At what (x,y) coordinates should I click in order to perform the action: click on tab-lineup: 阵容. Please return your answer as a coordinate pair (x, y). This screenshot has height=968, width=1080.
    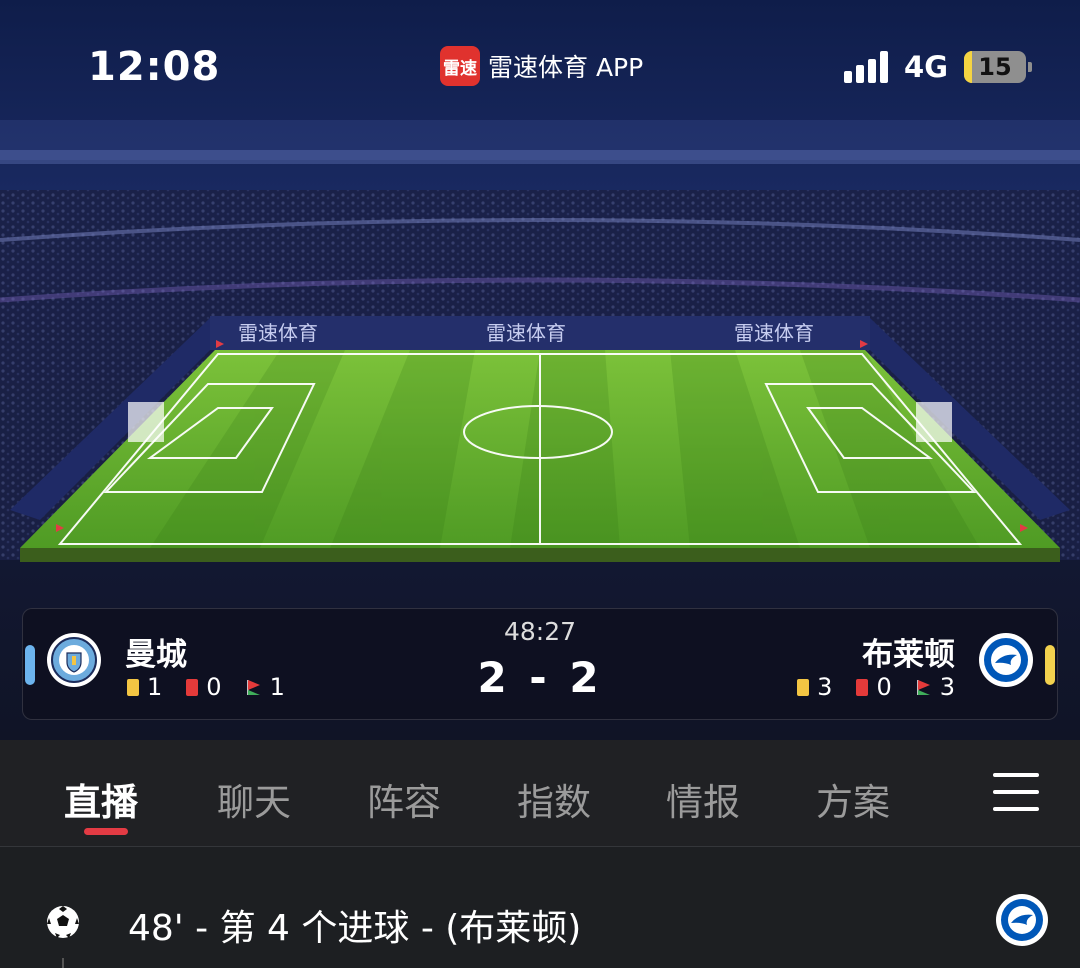
    Looking at the image, I should click on (404, 799).